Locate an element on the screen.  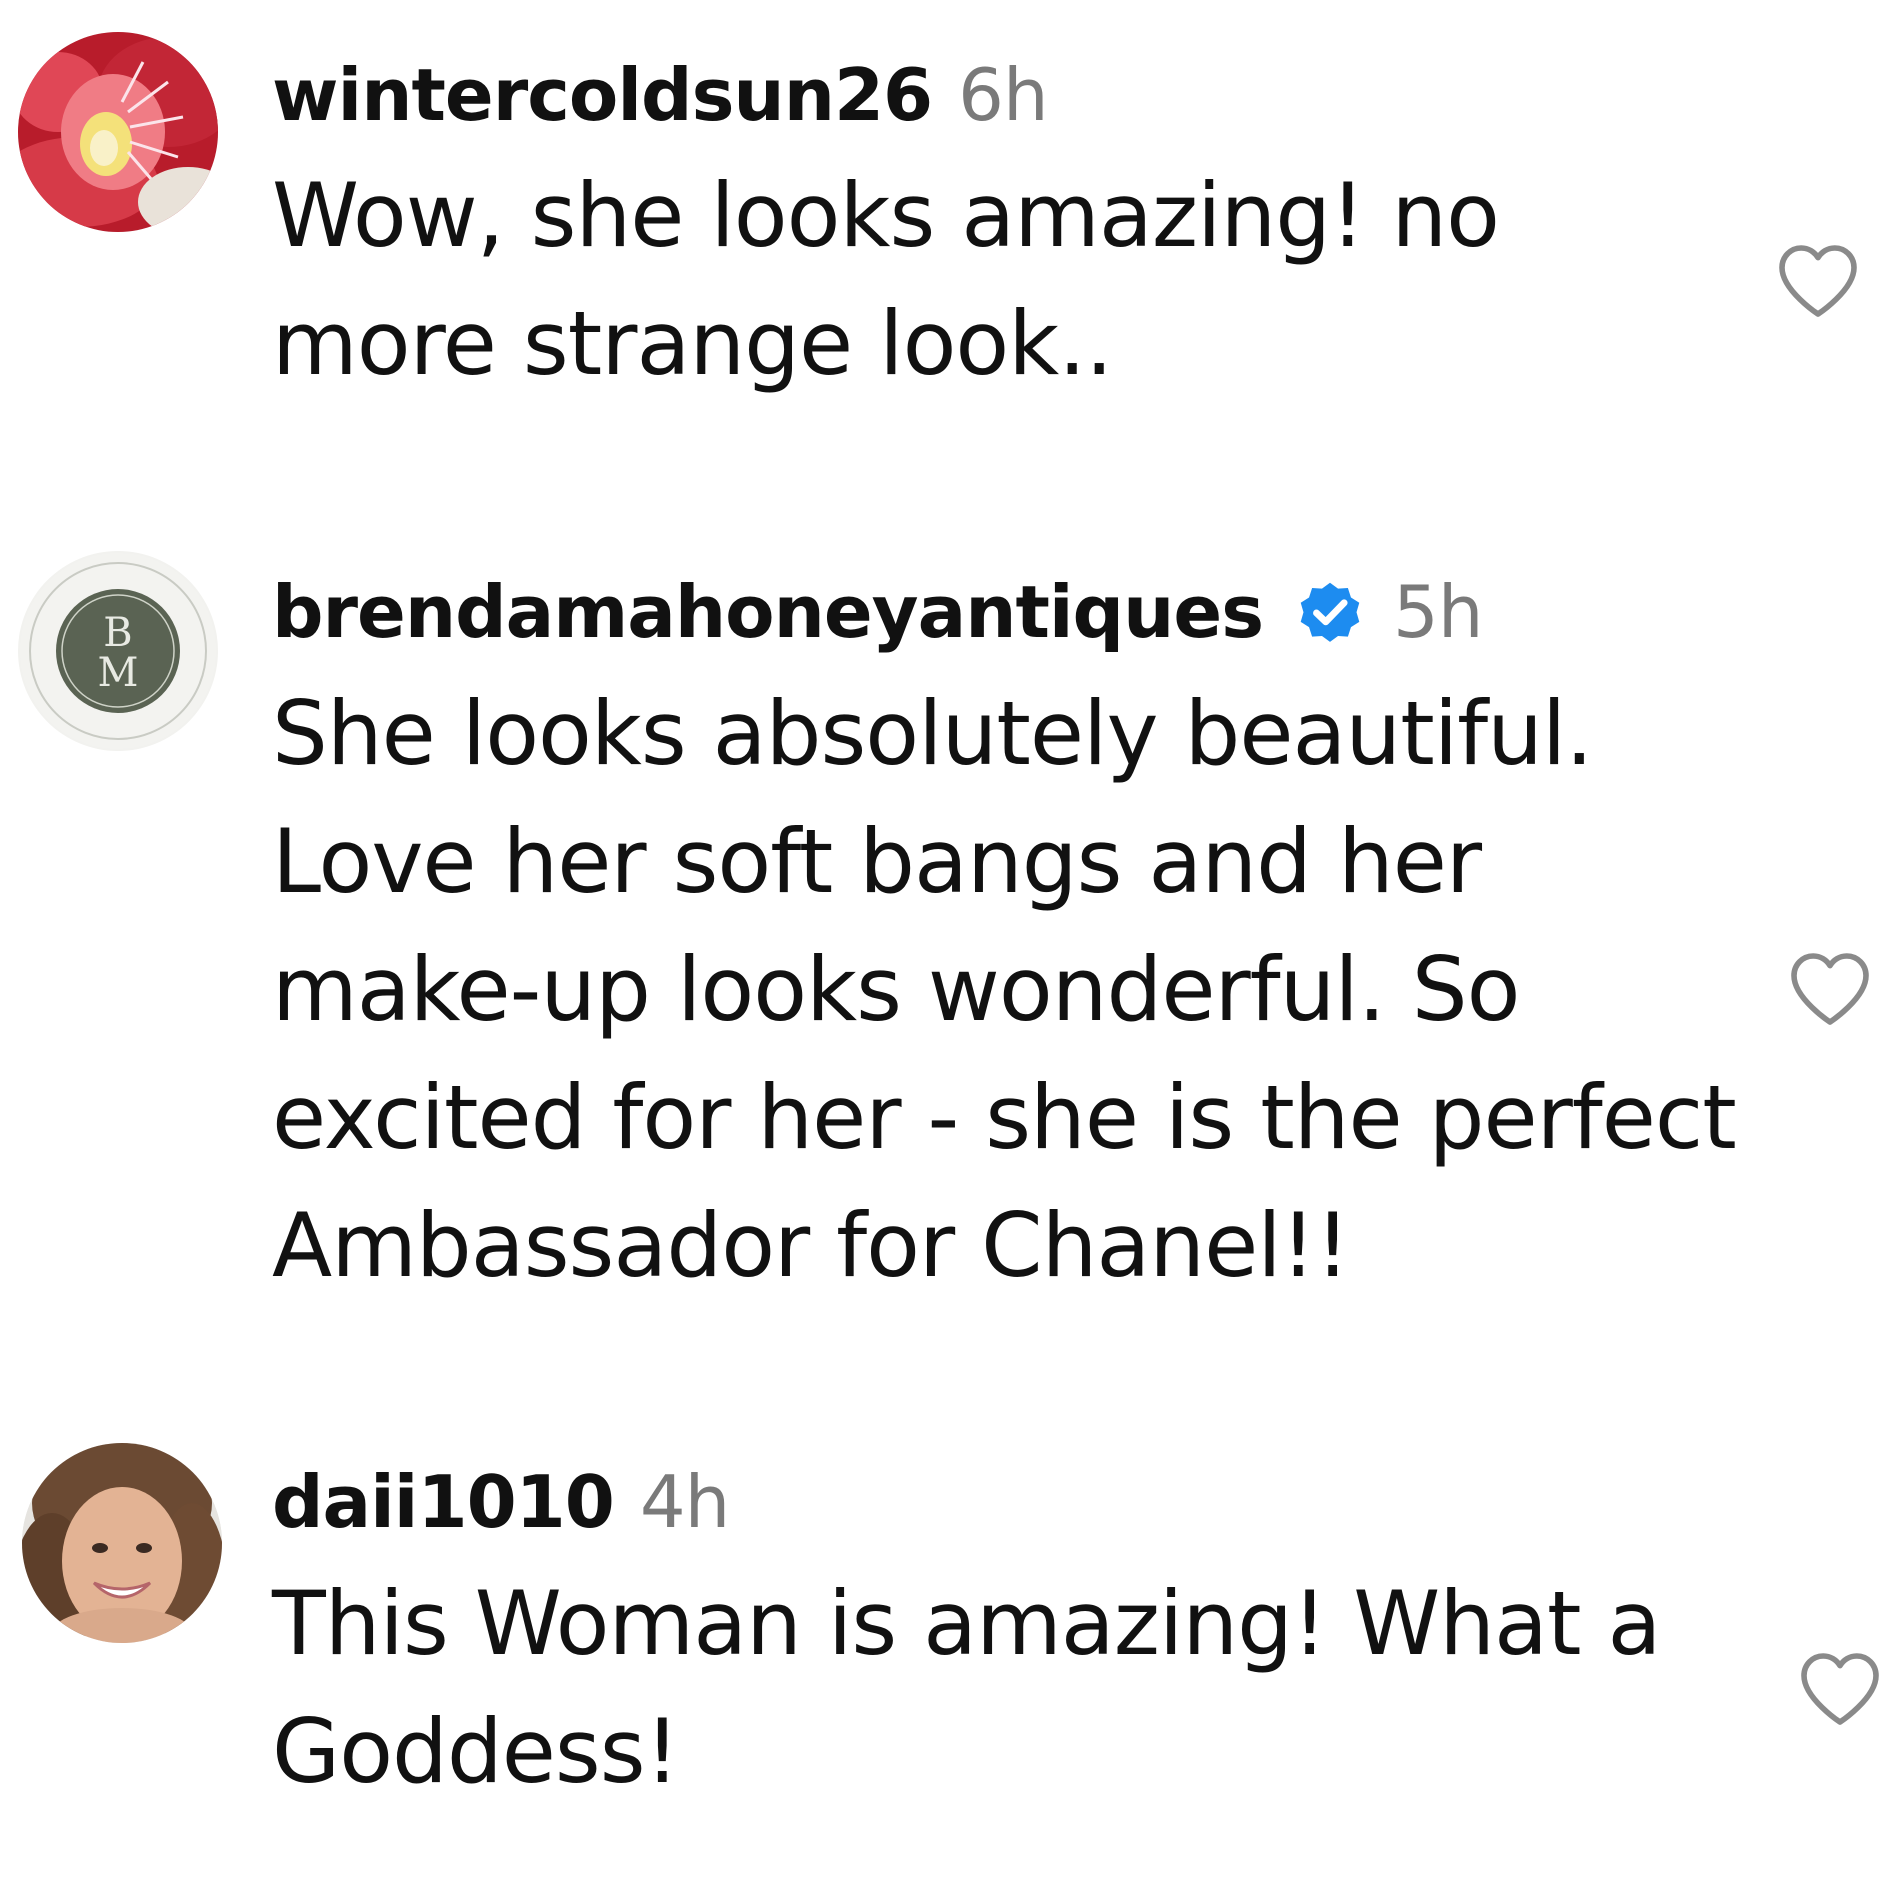
comment-header: wintercoldsun26 6h is located at coordinates (660, 95).